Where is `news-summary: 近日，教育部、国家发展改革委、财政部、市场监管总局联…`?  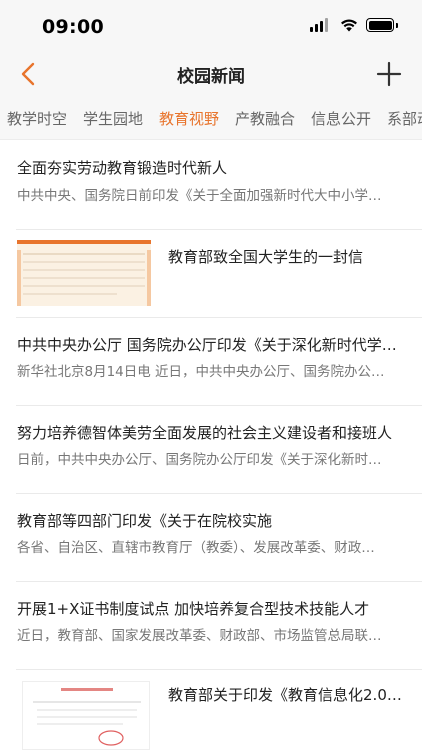
news-summary: 近日，教育部、国家发展改革委、财政部、市场监管总局联… is located at coordinates (199, 636).